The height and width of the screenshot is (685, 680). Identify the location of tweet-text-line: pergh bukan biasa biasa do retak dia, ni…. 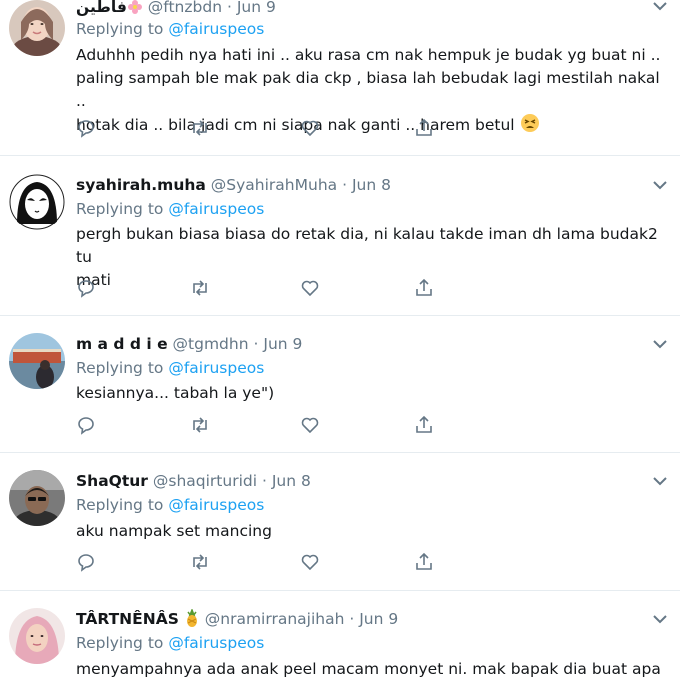
(367, 245).